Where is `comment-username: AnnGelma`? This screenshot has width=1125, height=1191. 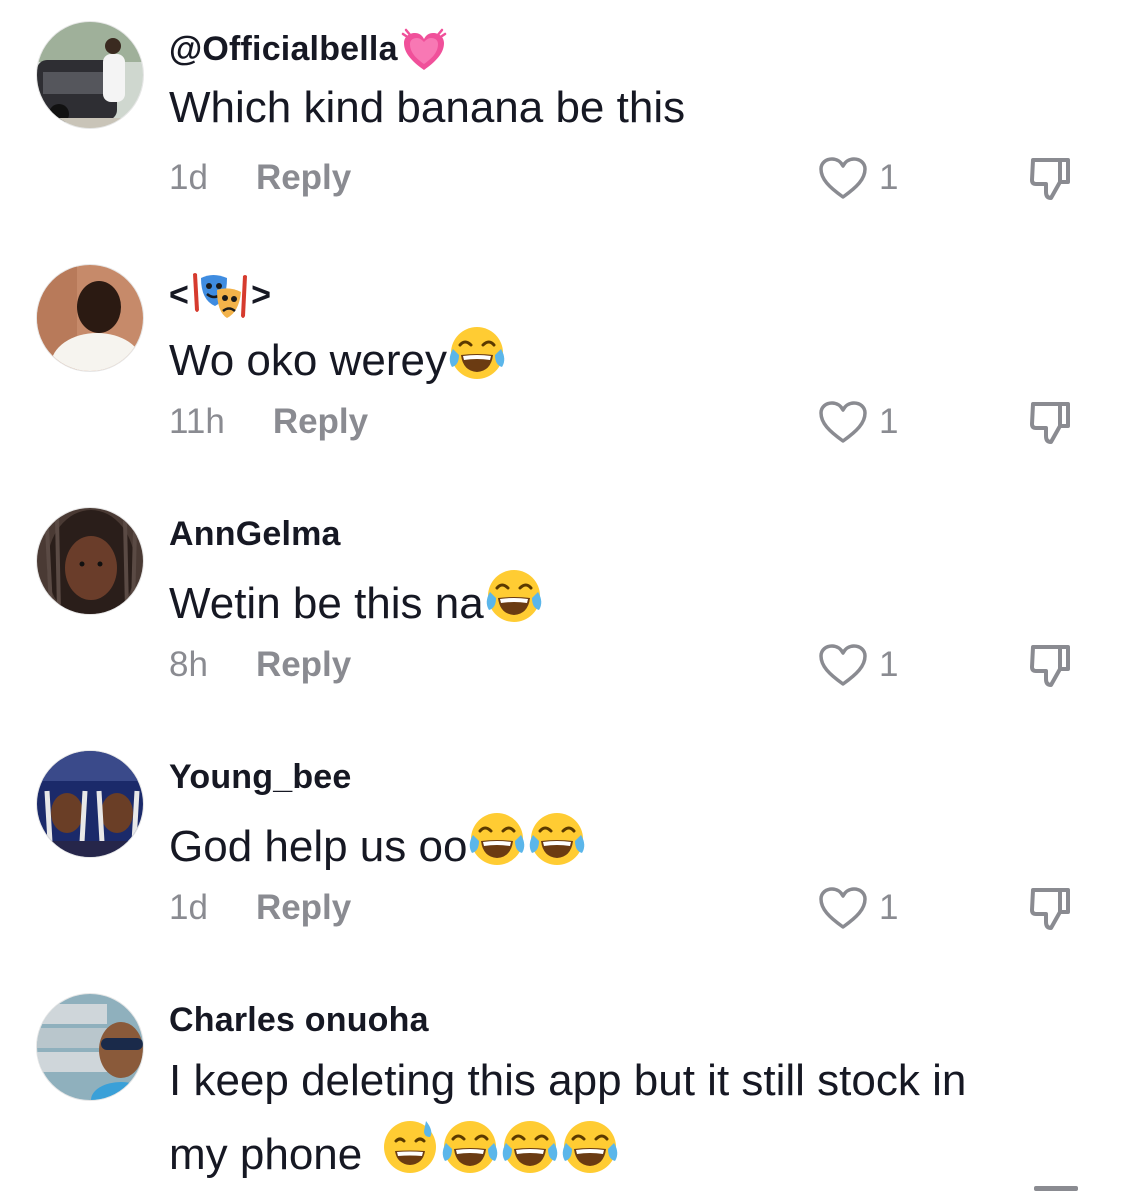
comment-username: AnnGelma is located at coordinates (255, 534).